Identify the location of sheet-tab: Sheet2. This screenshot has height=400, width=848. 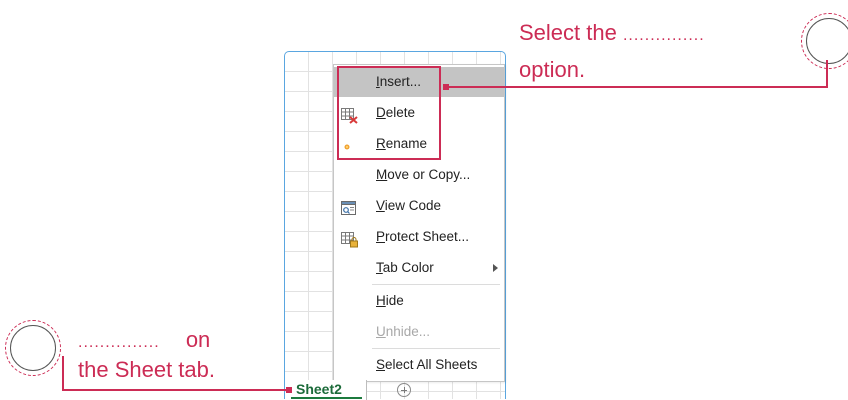
(327, 390).